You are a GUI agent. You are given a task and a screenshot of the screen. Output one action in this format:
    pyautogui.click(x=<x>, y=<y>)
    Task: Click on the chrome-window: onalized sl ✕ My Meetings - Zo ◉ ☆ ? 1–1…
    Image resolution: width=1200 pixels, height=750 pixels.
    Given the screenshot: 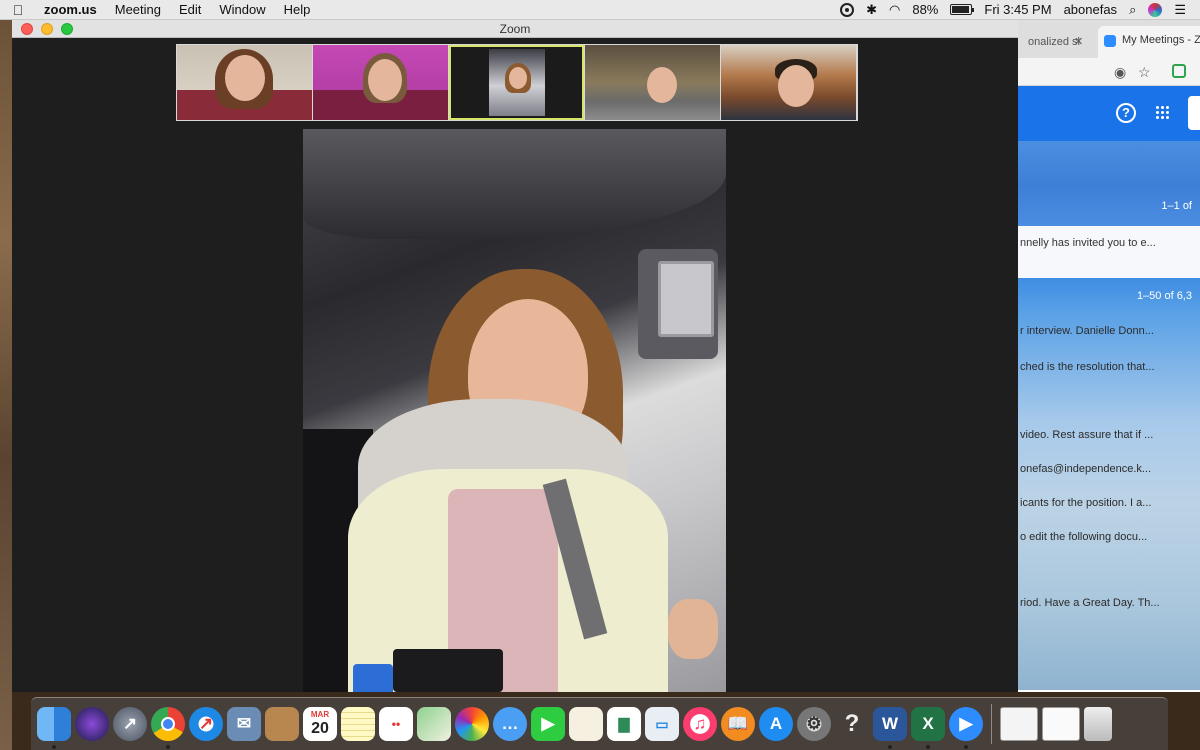 What is the action you would take?
    pyautogui.click(x=1109, y=356)
    